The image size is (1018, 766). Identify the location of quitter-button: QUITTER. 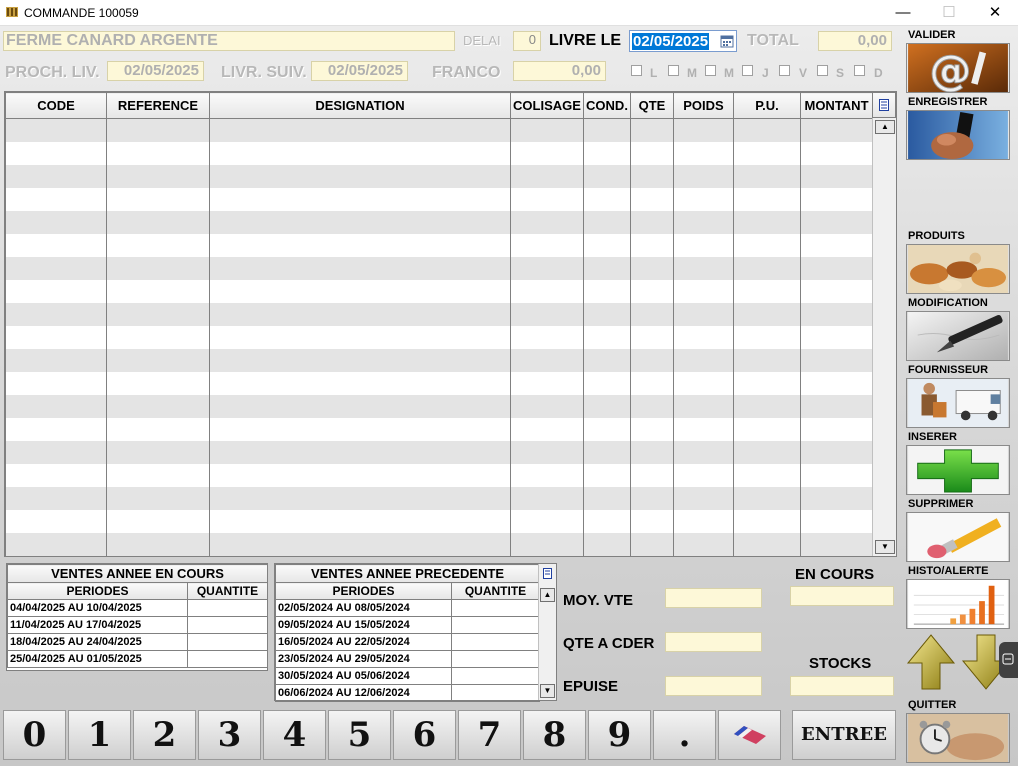
(958, 731).